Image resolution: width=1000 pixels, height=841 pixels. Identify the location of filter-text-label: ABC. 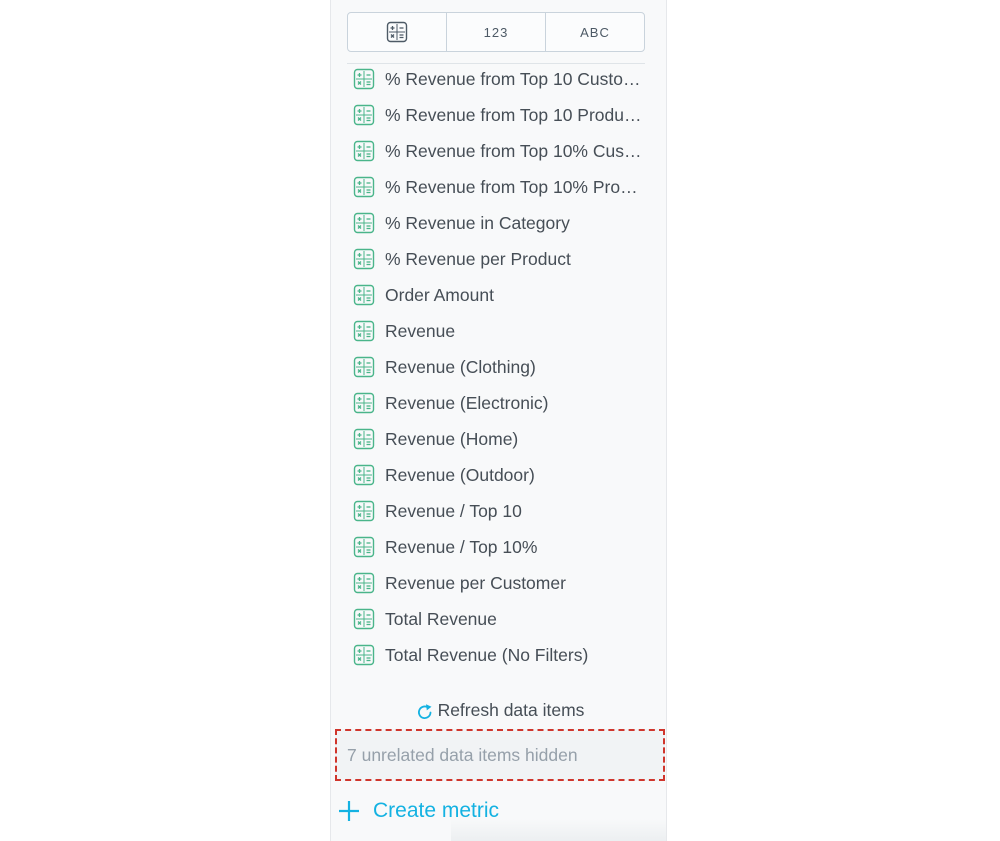
(595, 32).